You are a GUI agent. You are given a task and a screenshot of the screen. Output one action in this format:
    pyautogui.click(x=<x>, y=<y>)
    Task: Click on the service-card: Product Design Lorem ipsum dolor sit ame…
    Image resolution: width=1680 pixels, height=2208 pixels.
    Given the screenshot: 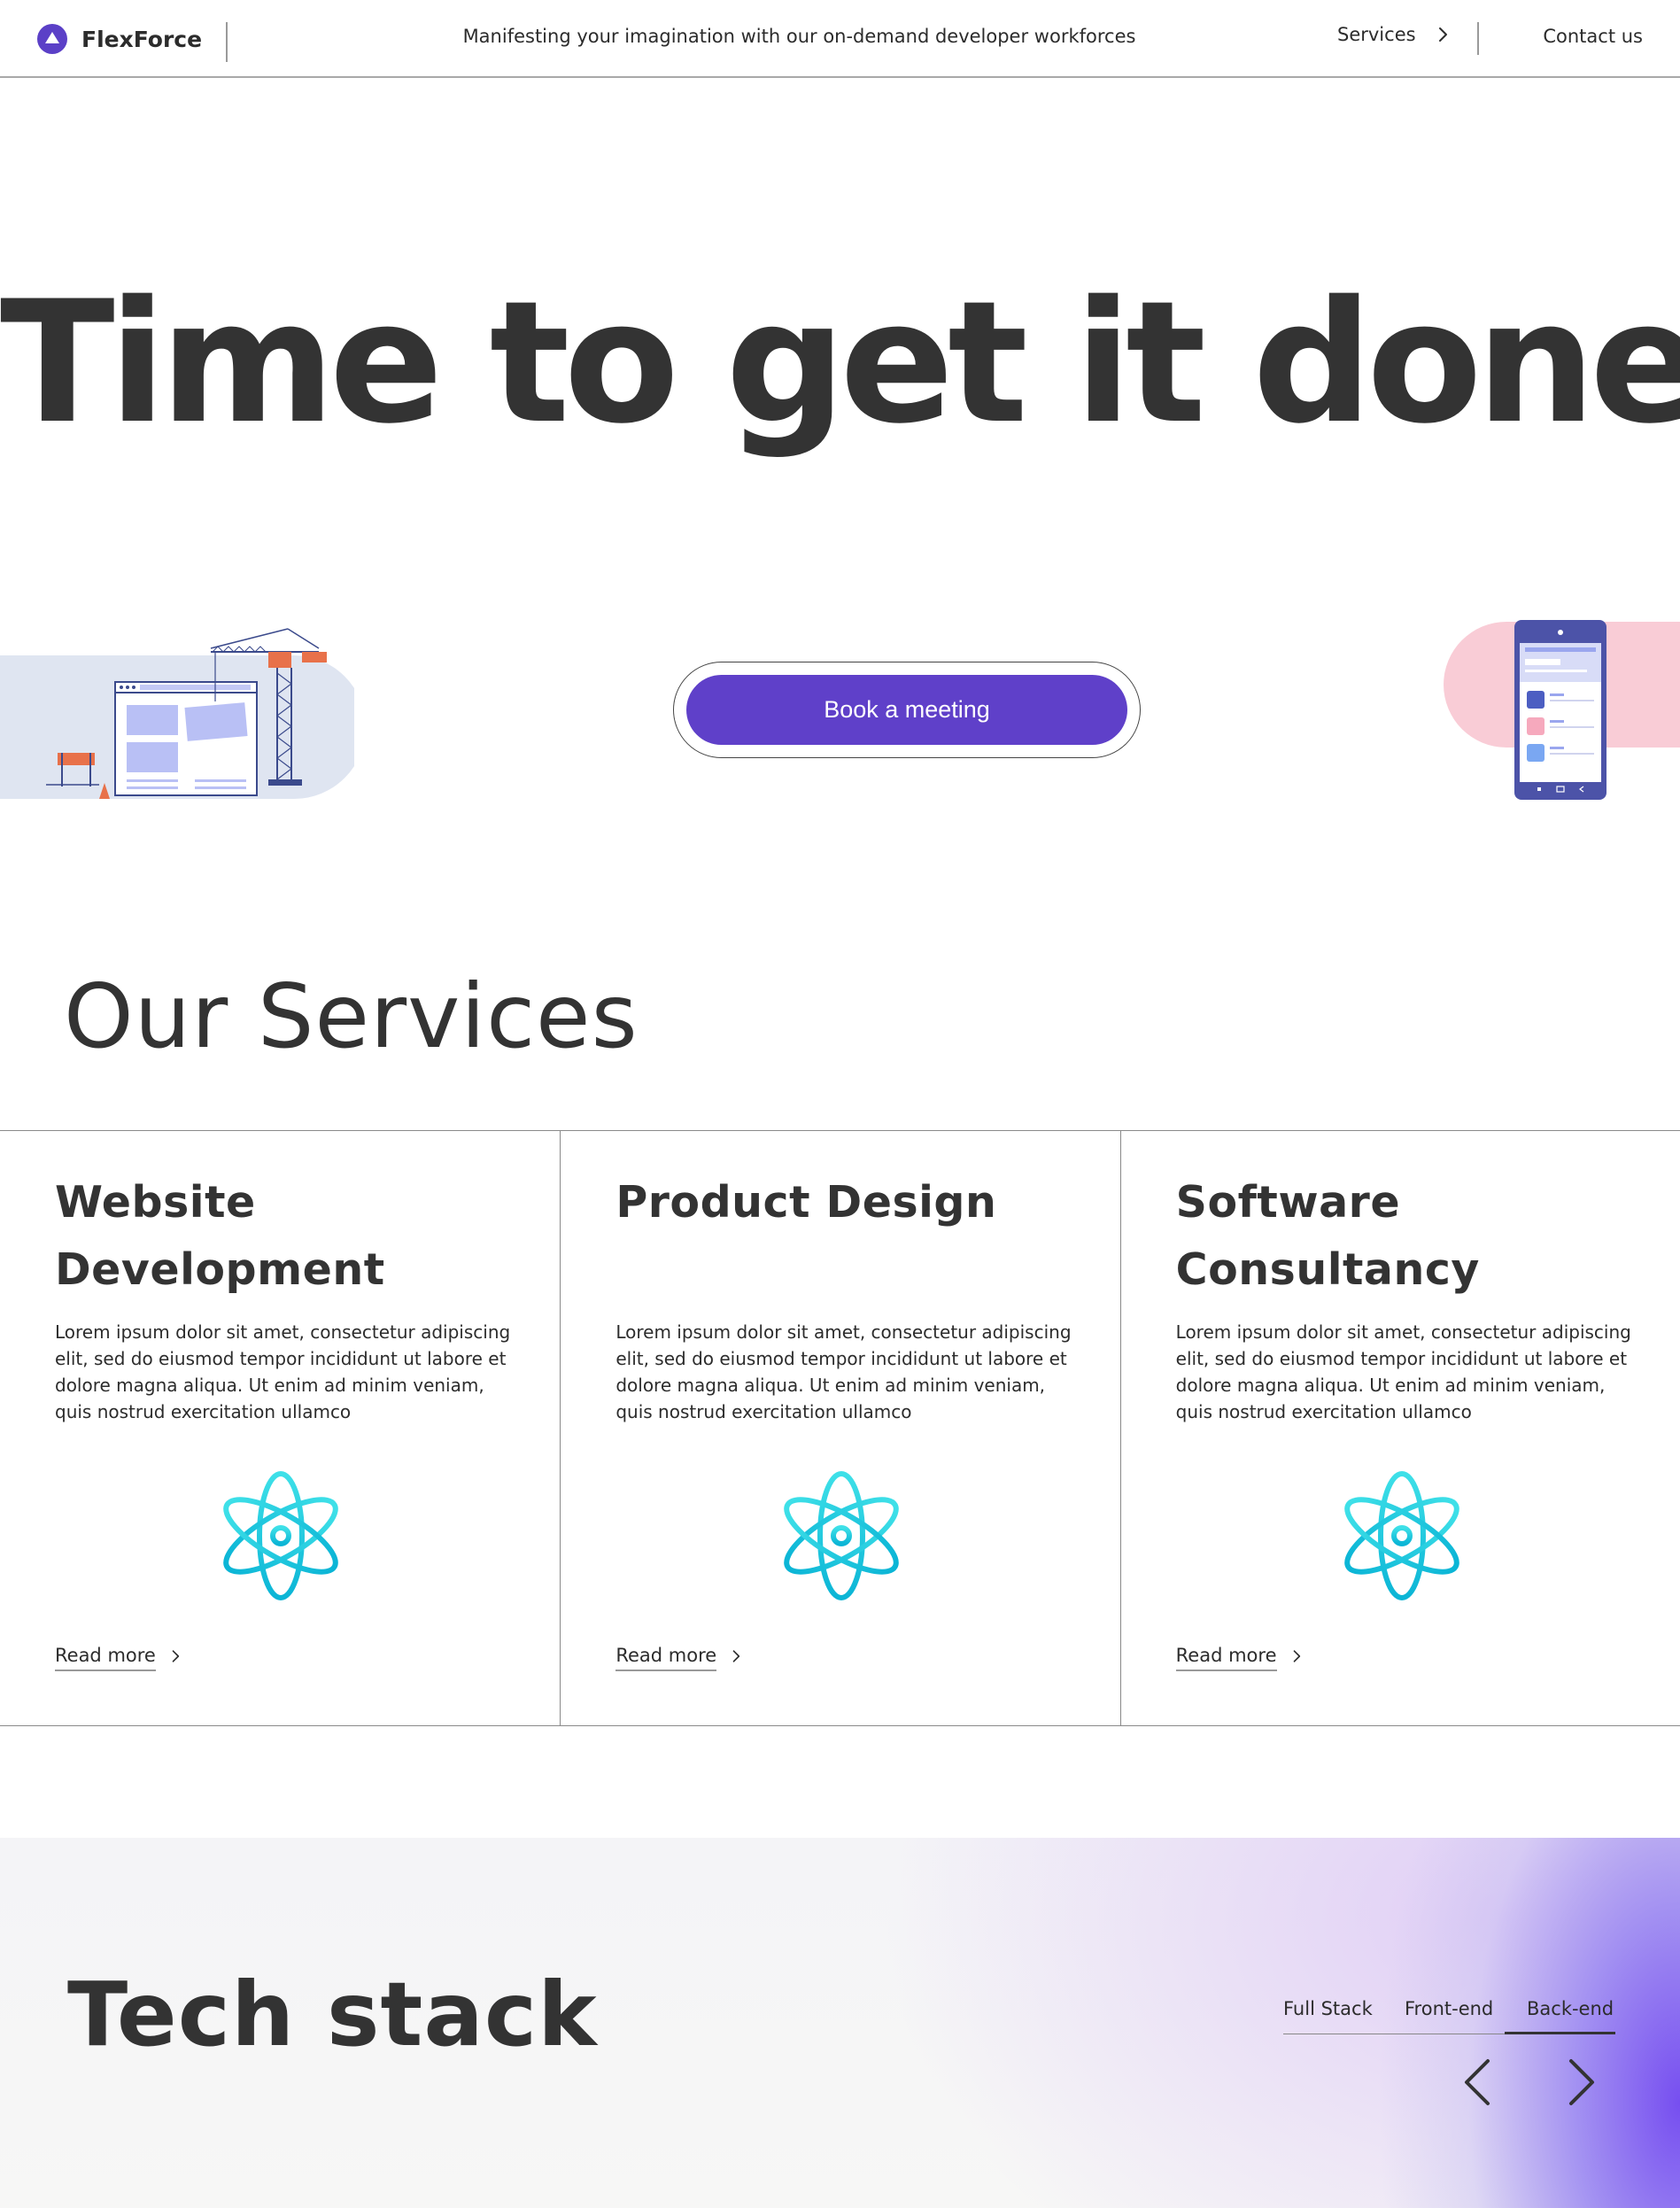 What is the action you would take?
    pyautogui.click(x=839, y=1428)
    